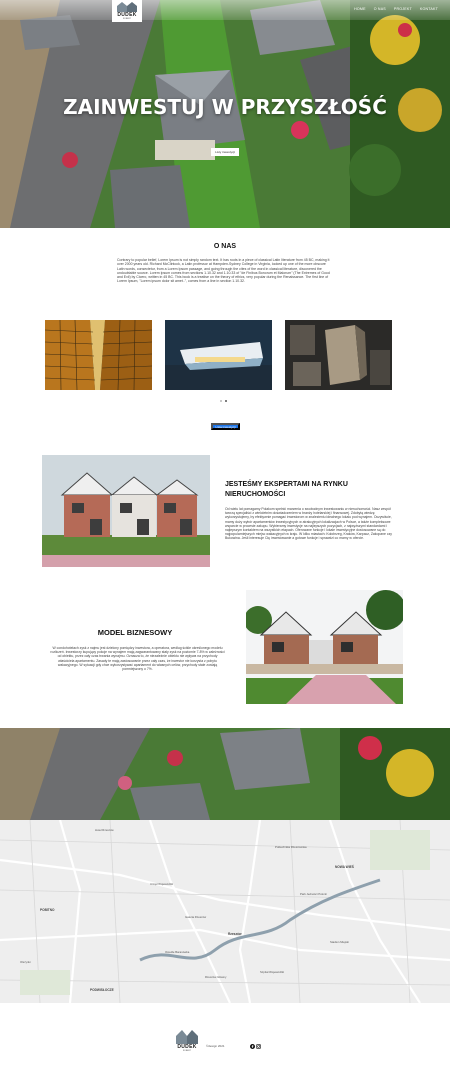 The width and height of the screenshot is (450, 1069). Describe the element at coordinates (225, 11) in the screenshot. I see `site-header: DUDEK ROBERT HOME O NAS PROJEKT KONTAKT` at that location.